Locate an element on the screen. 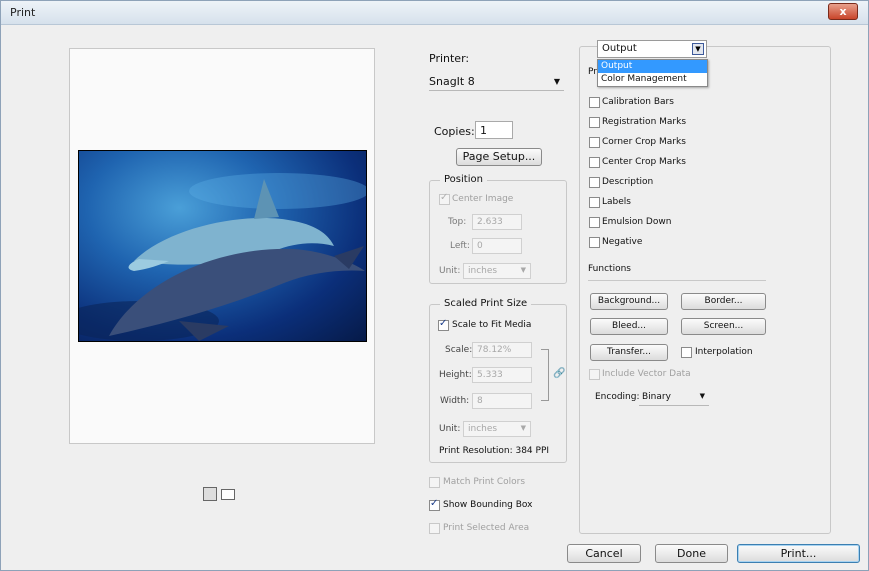 This screenshot has width=869, height=571. cancel-button: Cancel is located at coordinates (604, 553).